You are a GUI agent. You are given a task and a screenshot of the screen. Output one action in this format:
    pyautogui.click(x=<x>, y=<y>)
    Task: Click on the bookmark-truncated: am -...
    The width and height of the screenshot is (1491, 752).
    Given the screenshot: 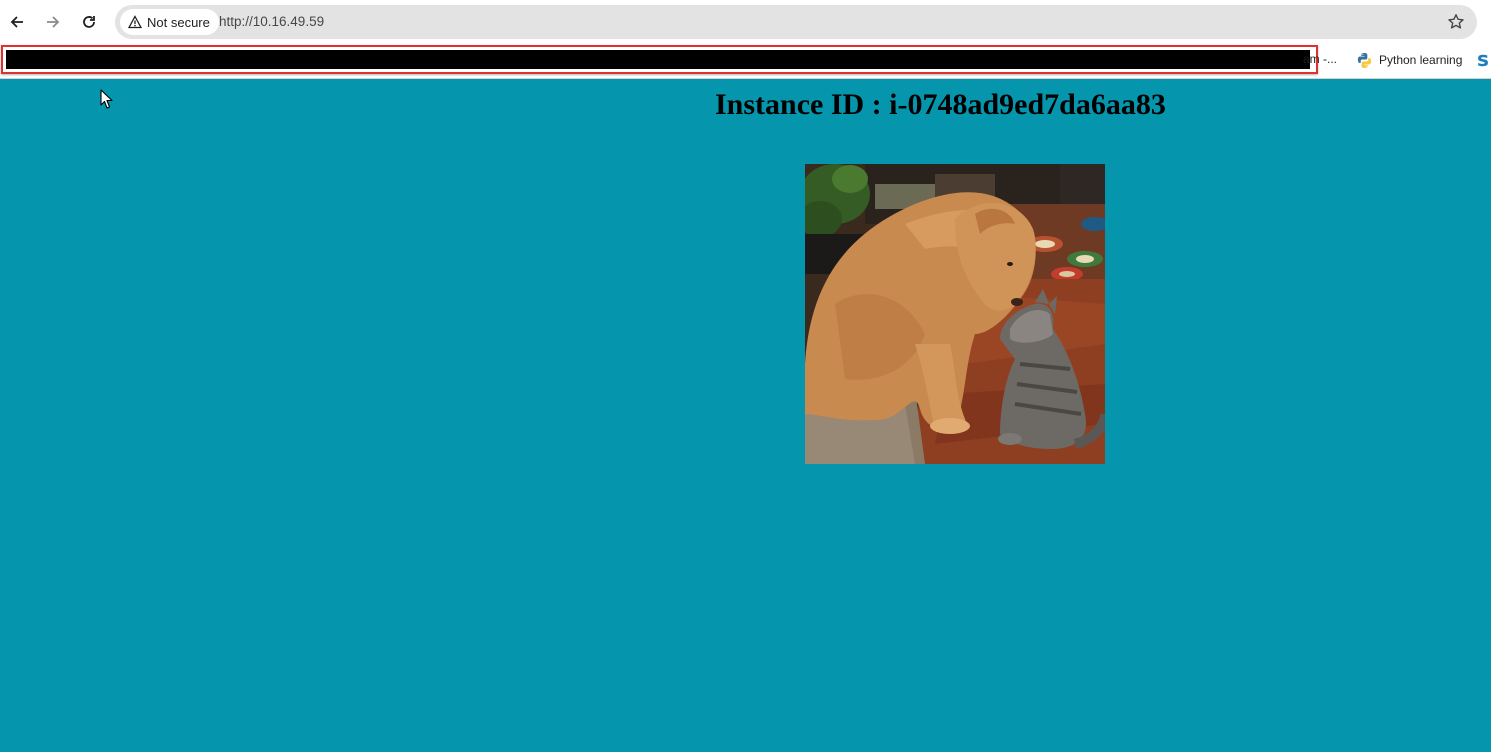 What is the action you would take?
    pyautogui.click(x=1320, y=59)
    